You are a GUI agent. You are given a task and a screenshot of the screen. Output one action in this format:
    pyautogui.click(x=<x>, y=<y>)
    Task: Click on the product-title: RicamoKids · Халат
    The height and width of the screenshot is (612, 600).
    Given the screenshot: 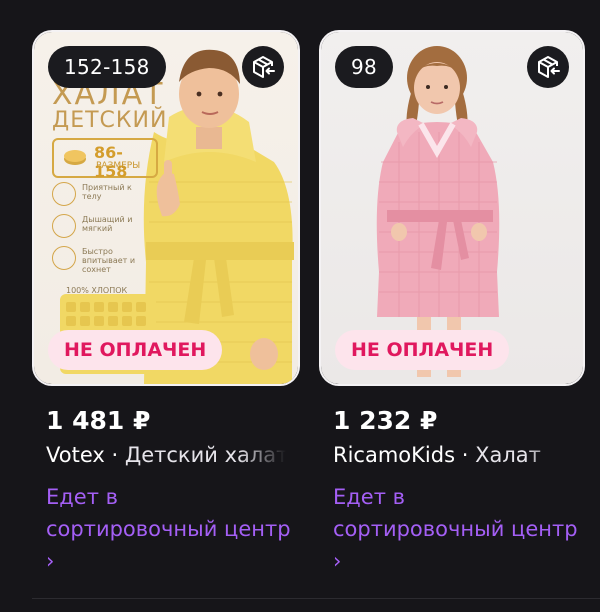 What is the action you would take?
    pyautogui.click(x=453, y=455)
    